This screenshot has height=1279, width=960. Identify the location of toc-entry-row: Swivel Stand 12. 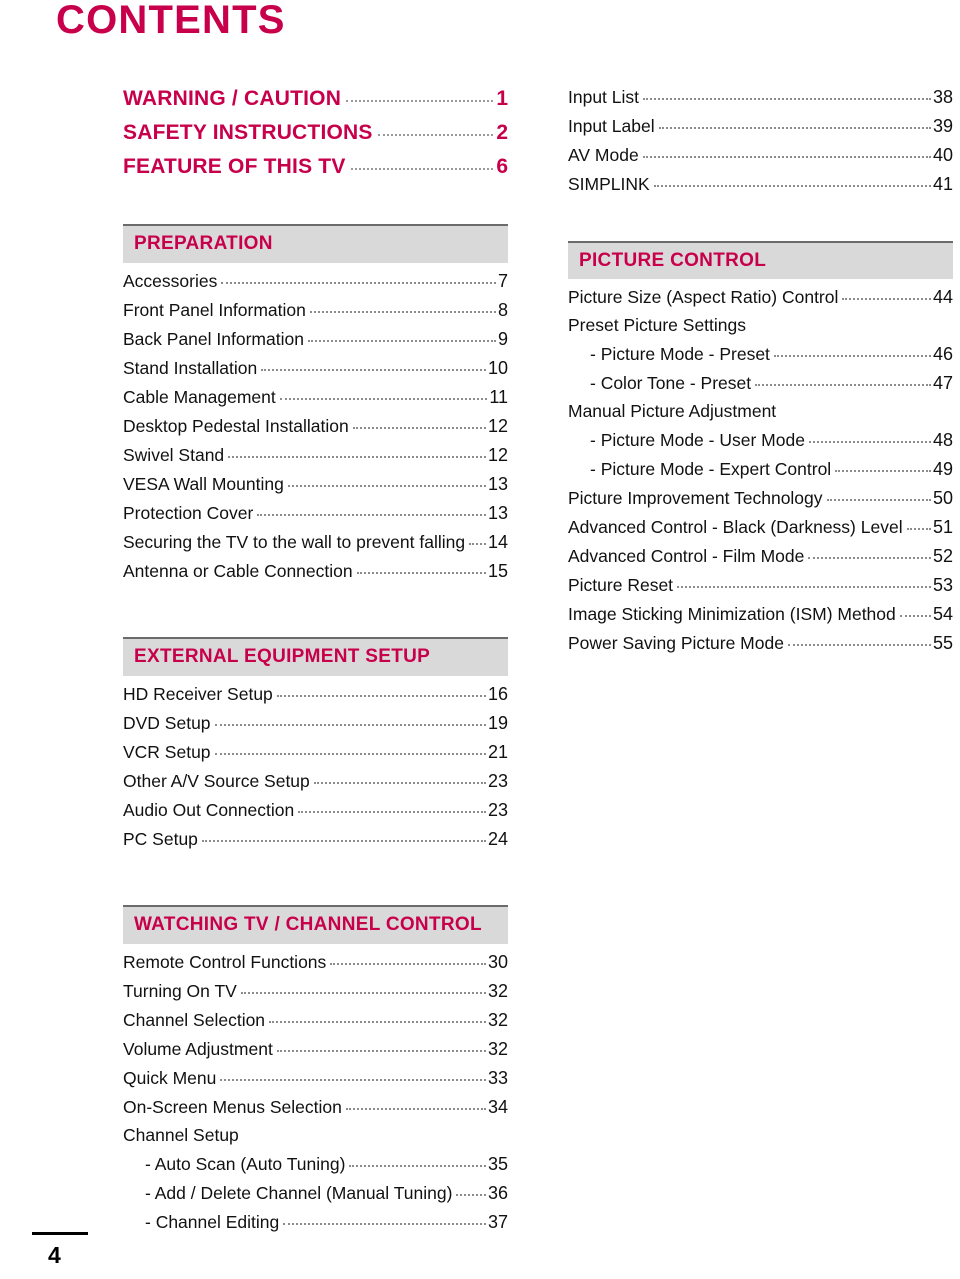
(315, 455).